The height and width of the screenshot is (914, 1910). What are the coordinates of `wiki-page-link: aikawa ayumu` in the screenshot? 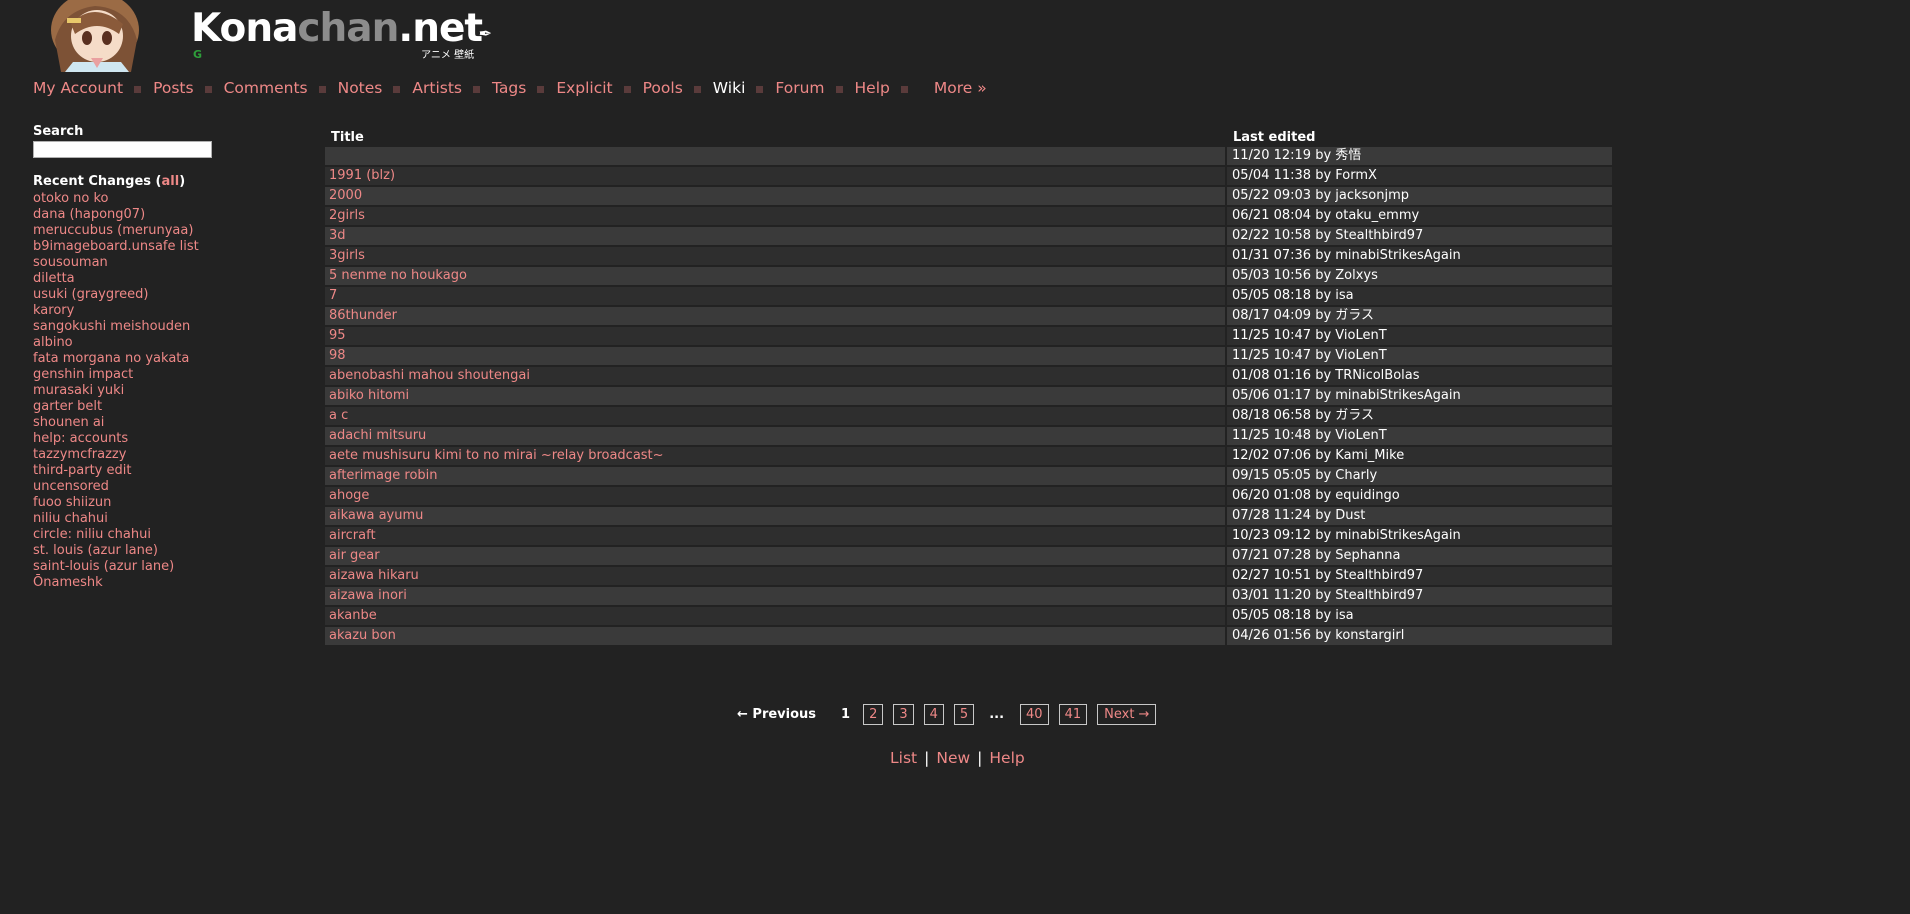 It's located at (376, 515).